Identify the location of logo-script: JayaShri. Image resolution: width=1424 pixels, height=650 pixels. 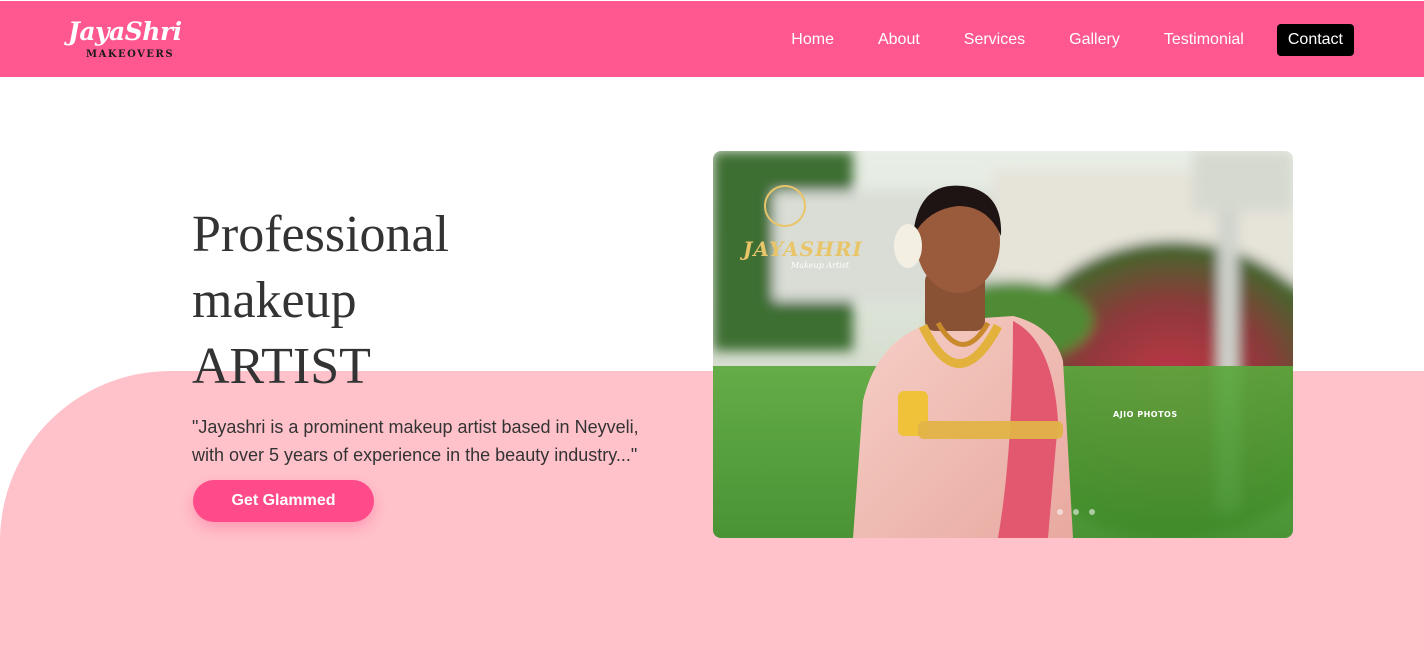
(125, 31).